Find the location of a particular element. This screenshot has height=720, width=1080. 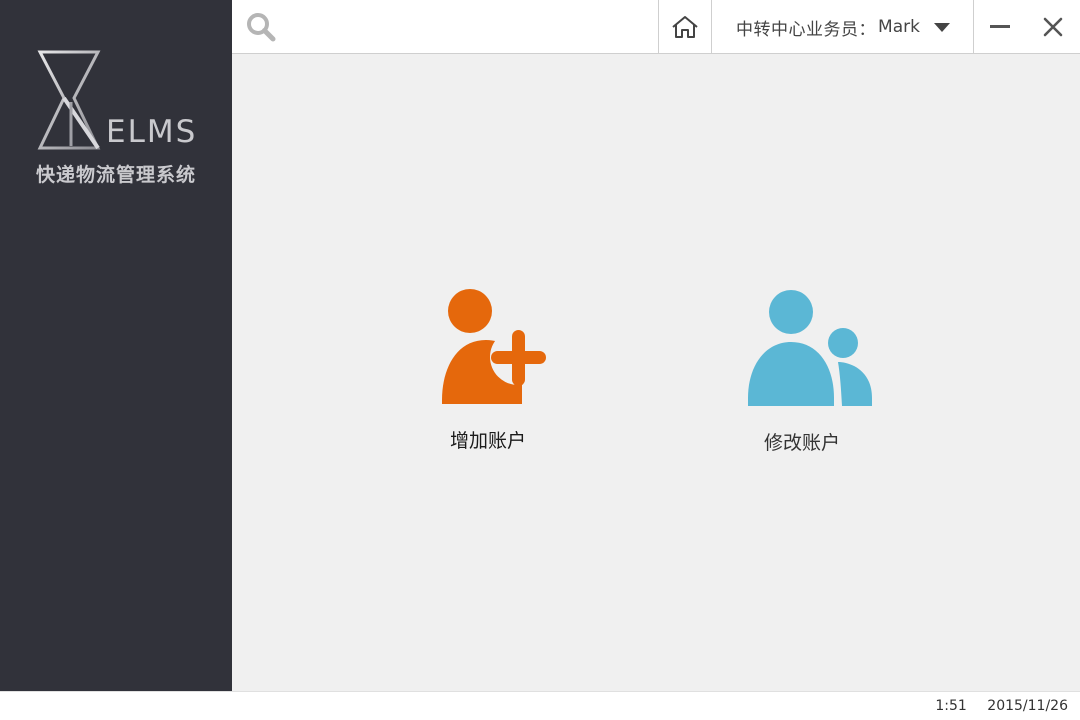

clock: 1:51 2015/11/26 is located at coordinates (1001, 706).